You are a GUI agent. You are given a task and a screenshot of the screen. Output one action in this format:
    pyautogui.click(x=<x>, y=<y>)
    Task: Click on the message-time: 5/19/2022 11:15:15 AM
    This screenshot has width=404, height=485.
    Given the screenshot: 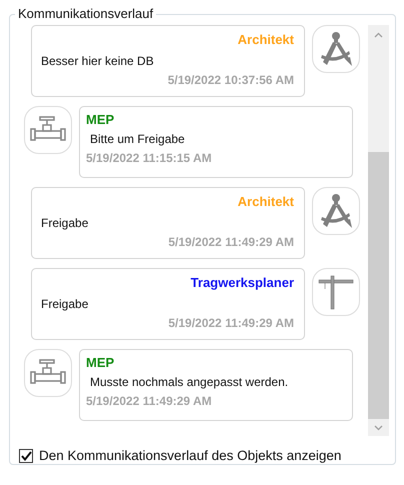 What is the action you would take?
    pyautogui.click(x=149, y=158)
    